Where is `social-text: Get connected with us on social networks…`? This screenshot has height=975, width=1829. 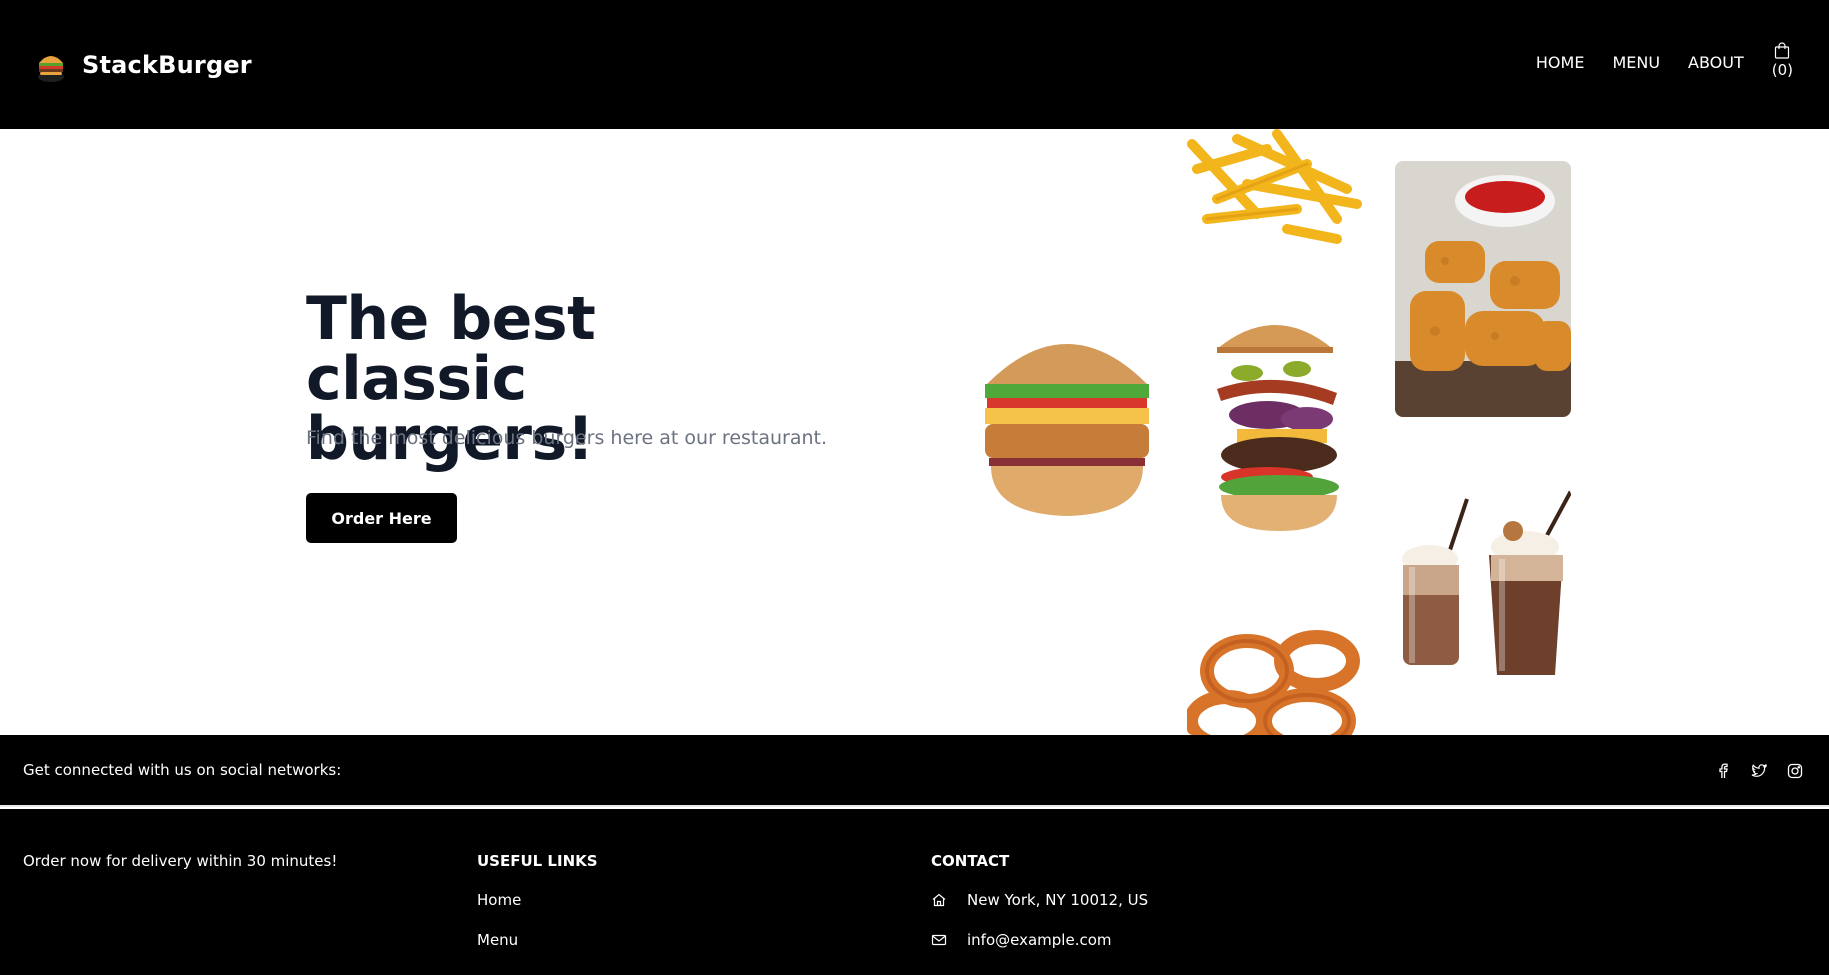 social-text: Get connected with us on social networks… is located at coordinates (182, 770).